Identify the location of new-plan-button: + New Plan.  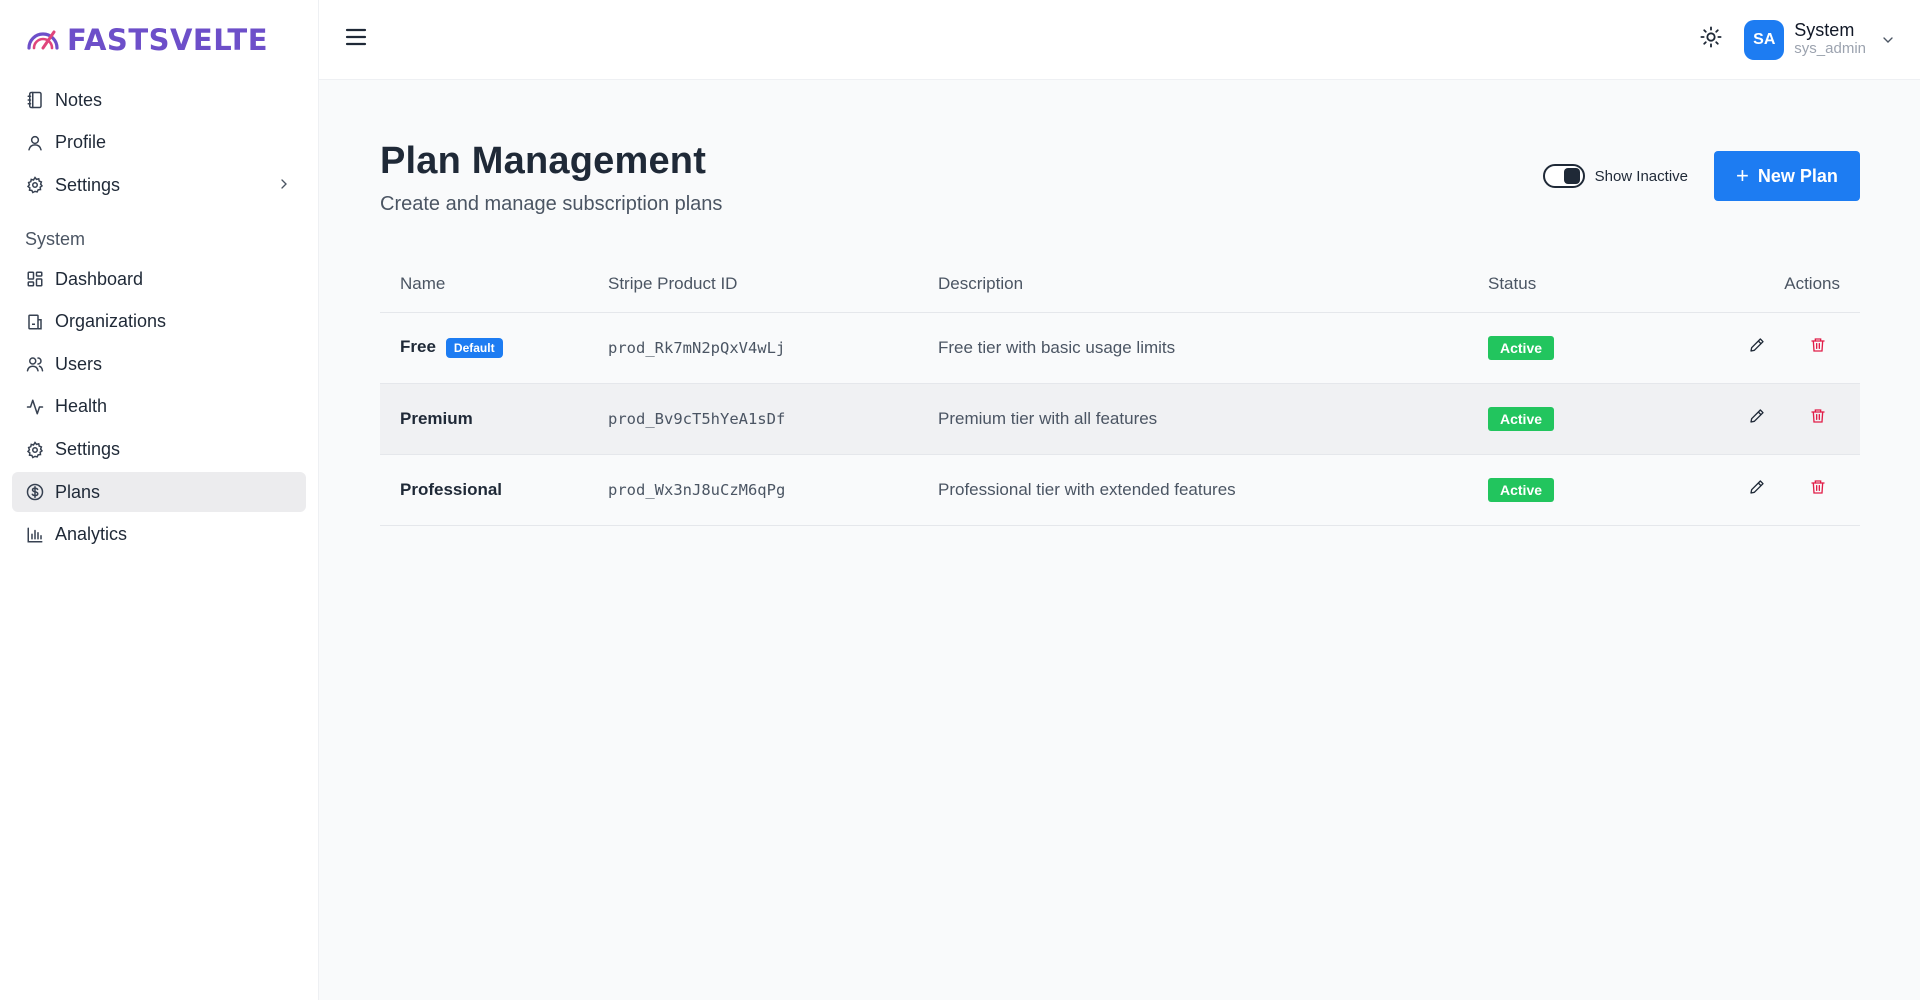
(1787, 176).